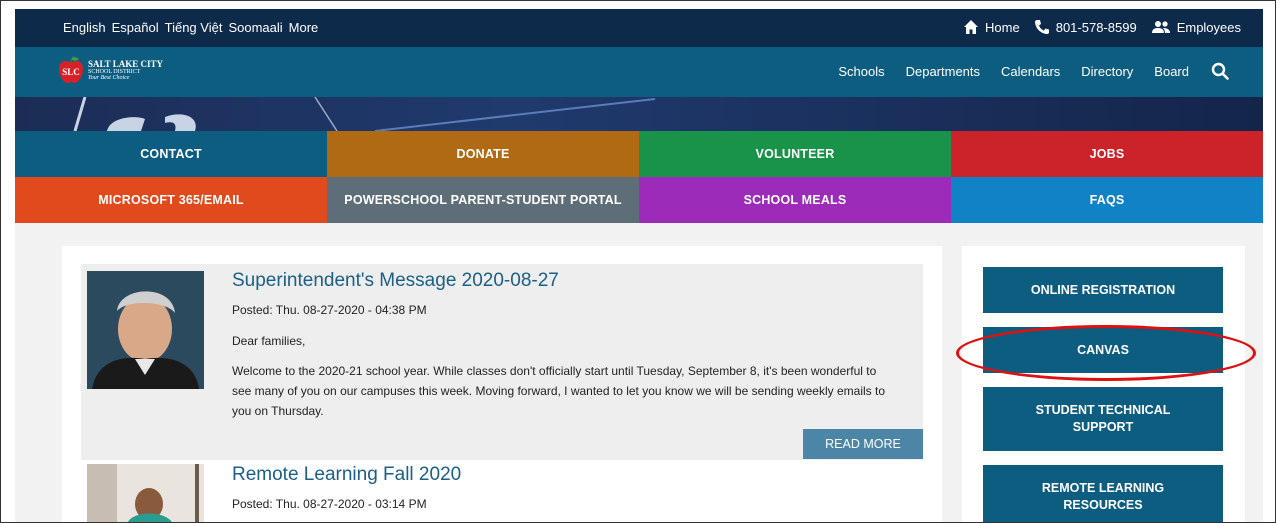 This screenshot has width=1276, height=523. Describe the element at coordinates (145, 493) in the screenshot. I see `remote-learning-photo` at that location.